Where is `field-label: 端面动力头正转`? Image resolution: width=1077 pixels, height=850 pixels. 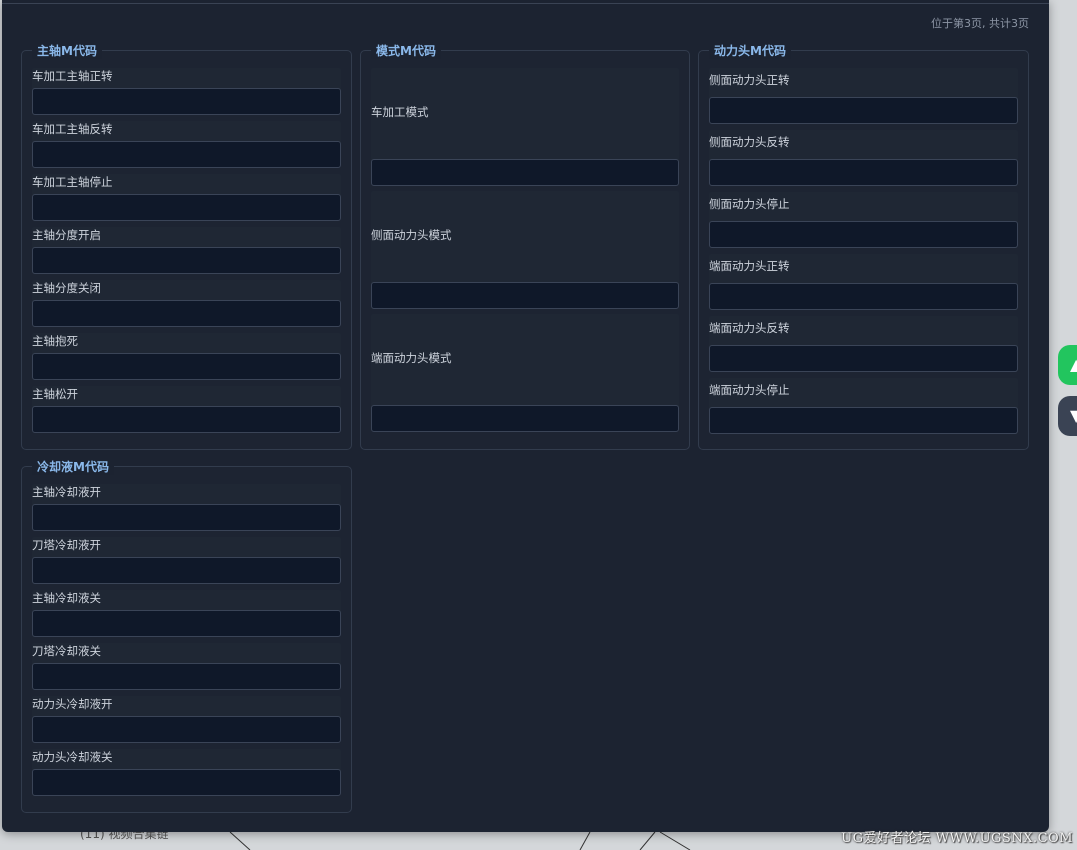
field-label: 端面动力头正转 is located at coordinates (749, 266).